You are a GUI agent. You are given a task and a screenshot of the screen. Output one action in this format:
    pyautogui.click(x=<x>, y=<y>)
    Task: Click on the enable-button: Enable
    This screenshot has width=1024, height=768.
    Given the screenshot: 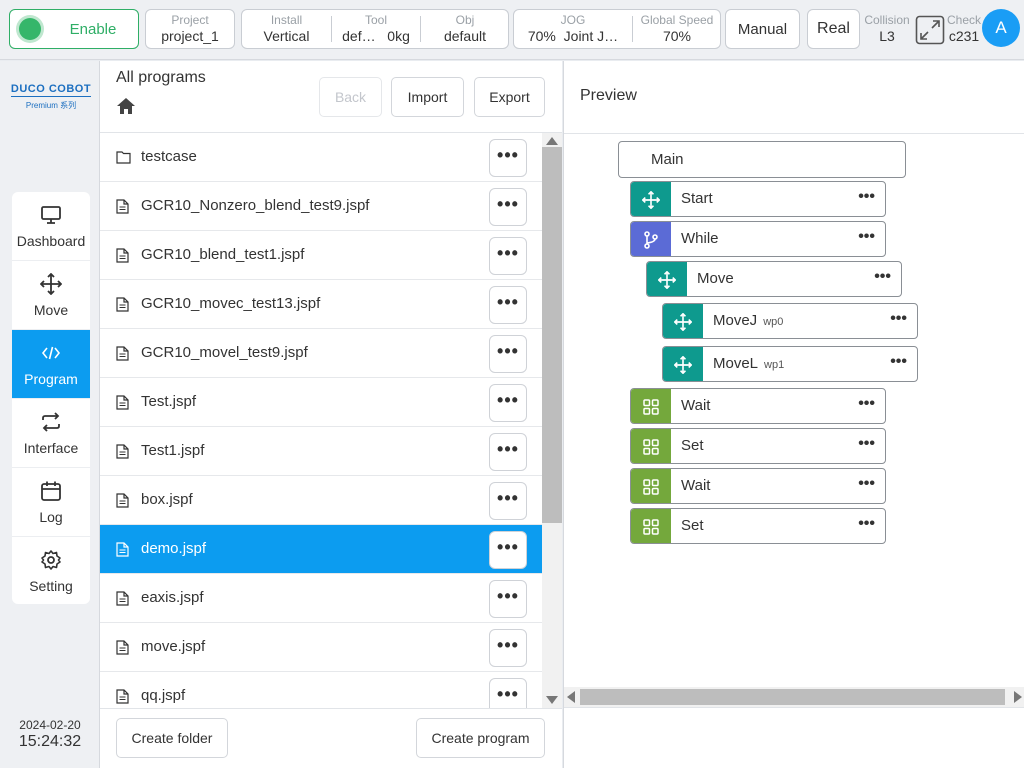 What is the action you would take?
    pyautogui.click(x=74, y=29)
    